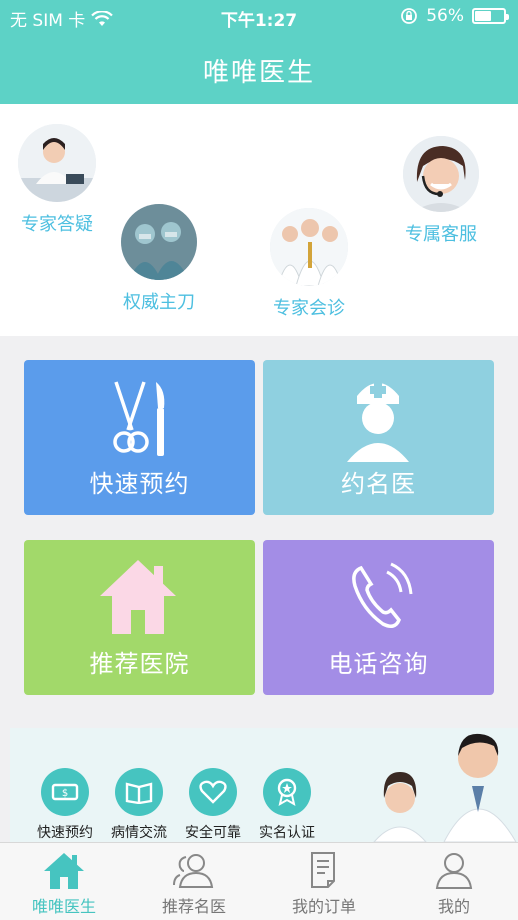 The width and height of the screenshot is (518, 920). I want to click on feature-case-exchange: 病情交流, so click(139, 805).